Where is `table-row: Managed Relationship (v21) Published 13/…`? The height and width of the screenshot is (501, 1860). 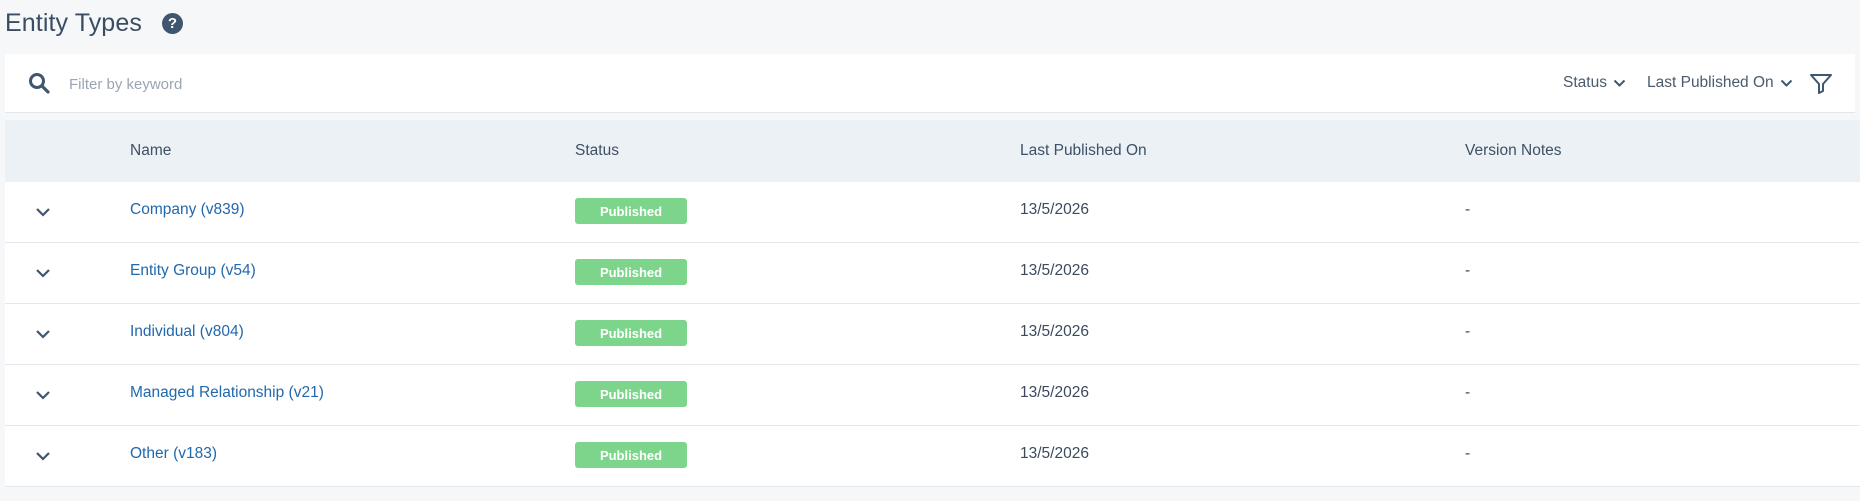 table-row: Managed Relationship (v21) Published 13/… is located at coordinates (932, 395).